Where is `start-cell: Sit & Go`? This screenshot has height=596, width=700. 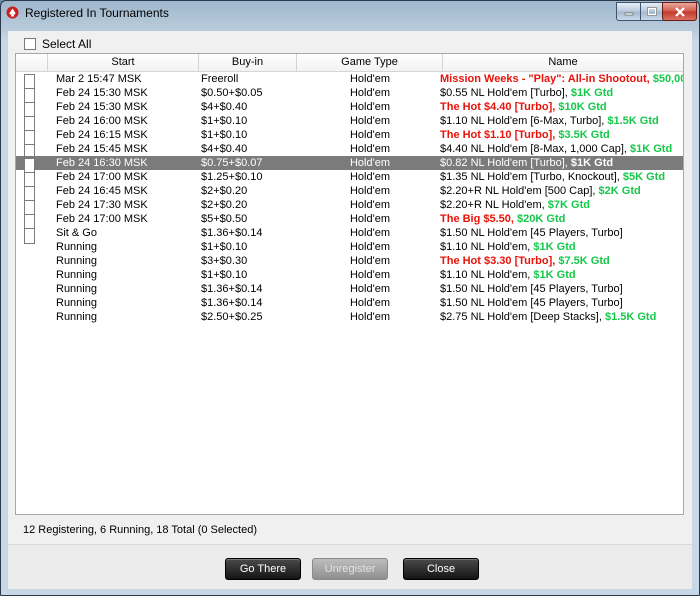 start-cell: Sit & Go is located at coordinates (76, 233).